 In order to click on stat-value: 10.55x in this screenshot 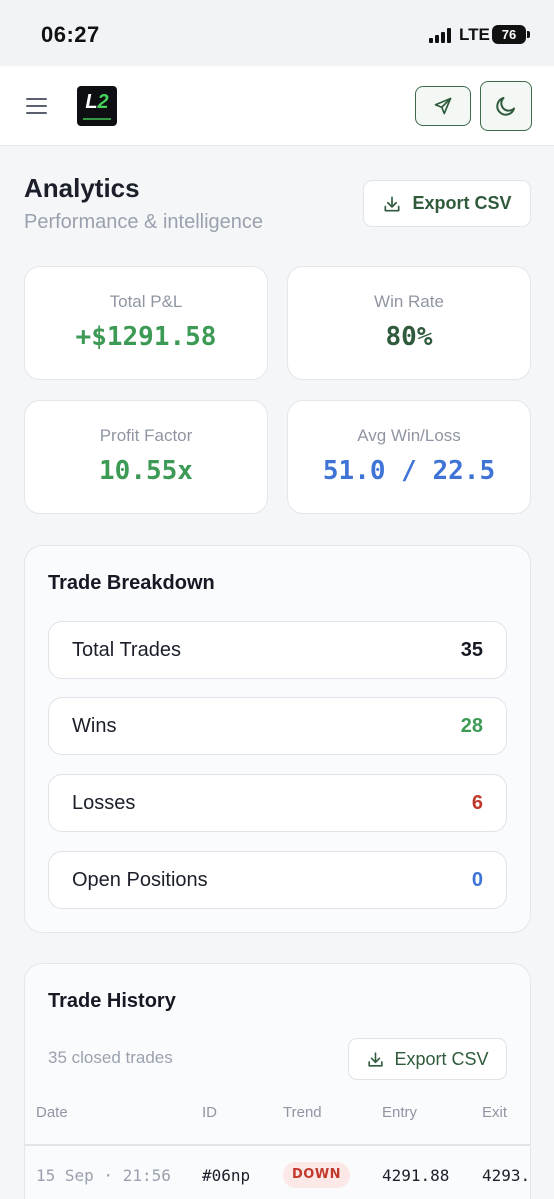, I will do `click(146, 471)`.